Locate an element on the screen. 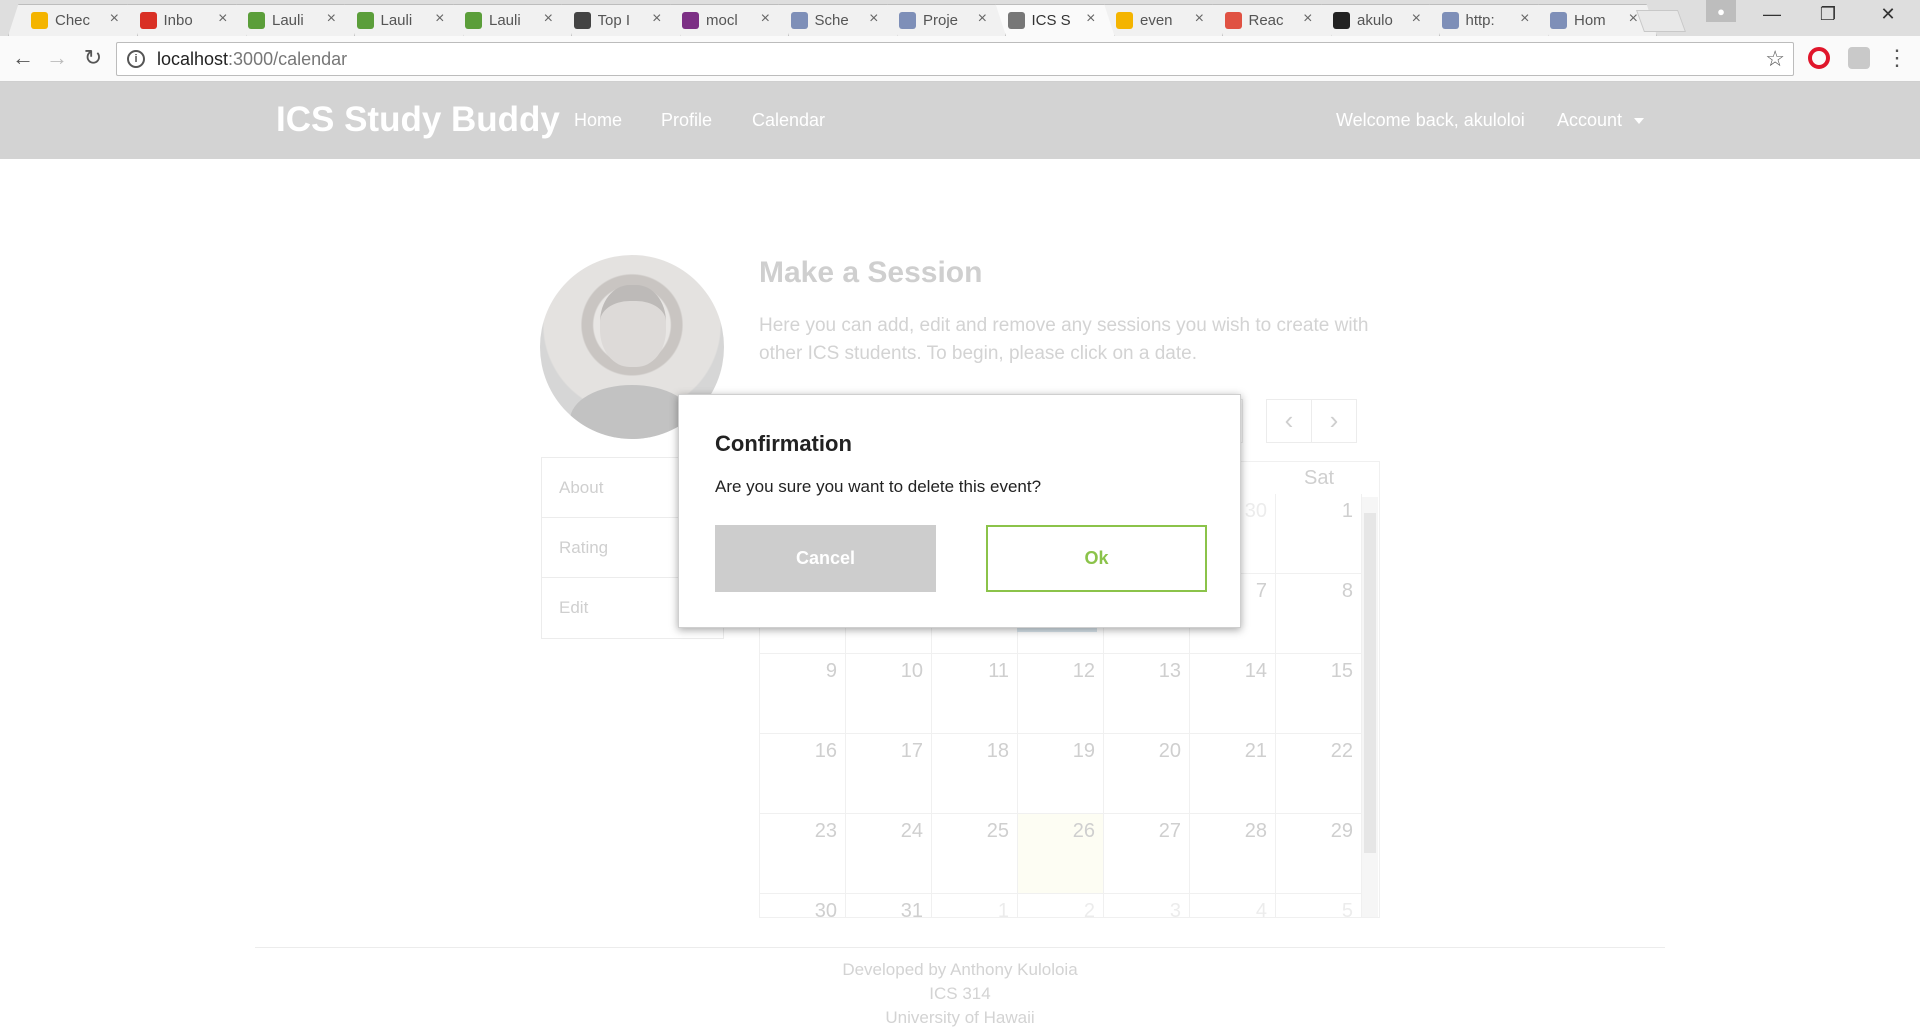 The height and width of the screenshot is (1030, 1920). tab-title: Hom is located at coordinates (1590, 20).